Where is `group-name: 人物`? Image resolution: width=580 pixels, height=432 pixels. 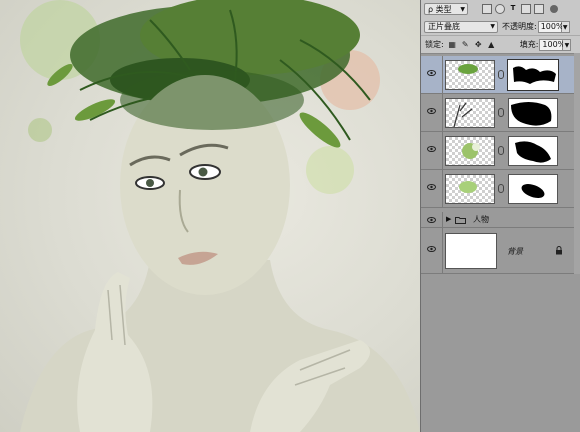 group-name: 人物 is located at coordinates (481, 219).